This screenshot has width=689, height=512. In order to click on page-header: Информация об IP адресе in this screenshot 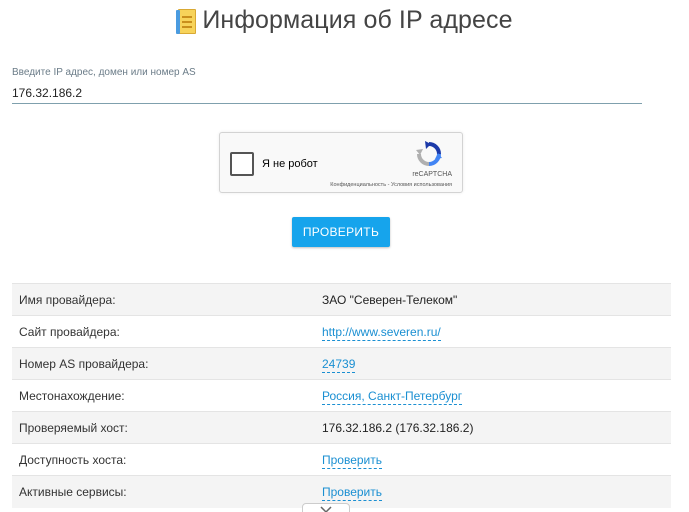, I will do `click(344, 20)`.